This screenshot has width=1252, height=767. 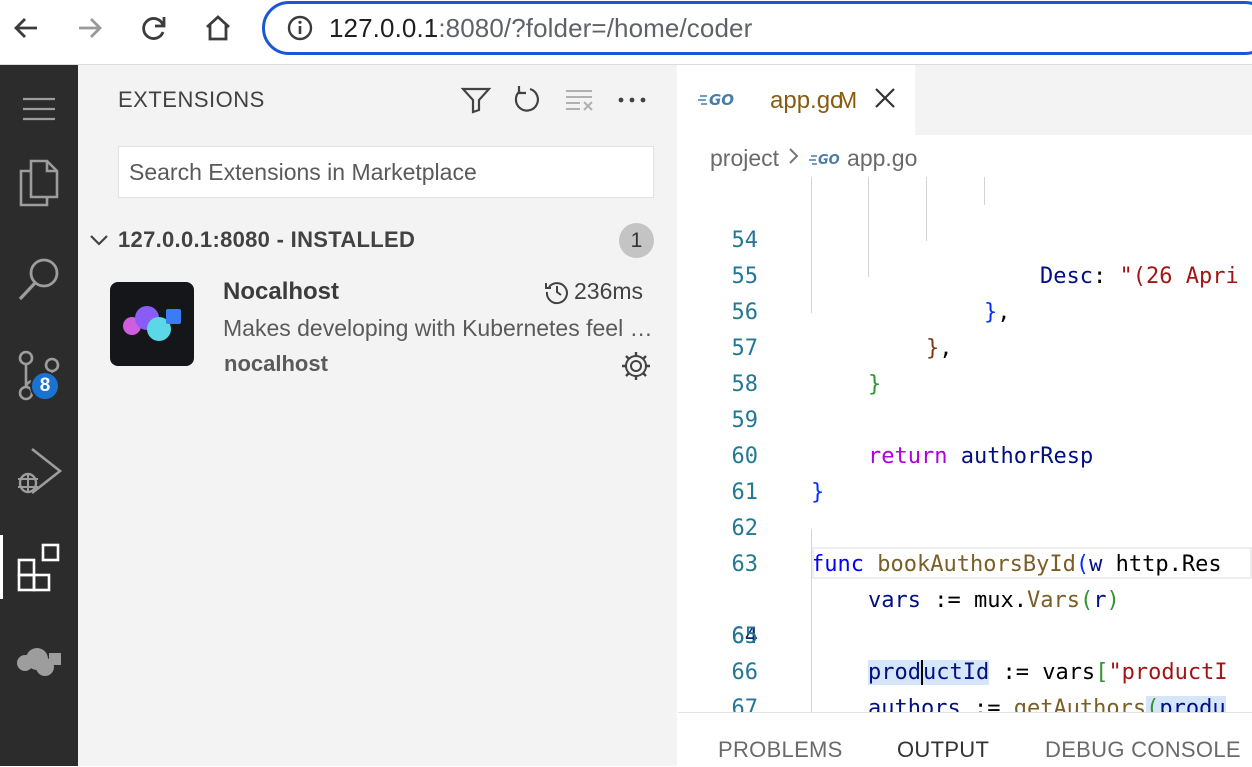 What do you see at coordinates (267, 239) in the screenshot?
I see `section-label: 127.0.0.1:8080 - INSTALLED` at bounding box center [267, 239].